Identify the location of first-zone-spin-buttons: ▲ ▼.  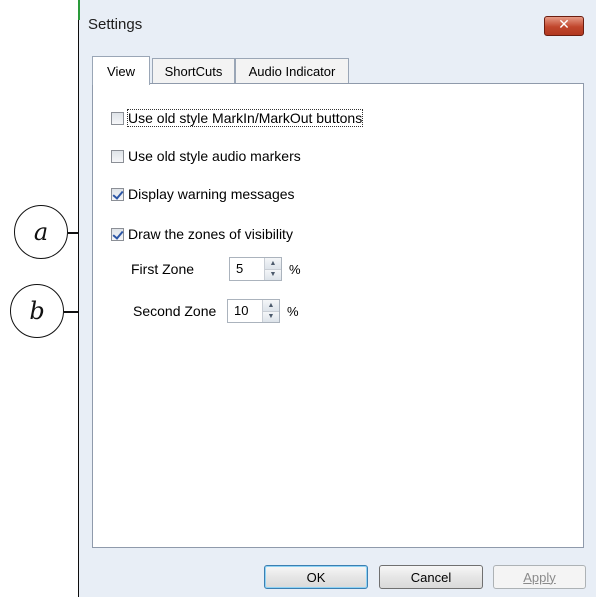
(272, 269).